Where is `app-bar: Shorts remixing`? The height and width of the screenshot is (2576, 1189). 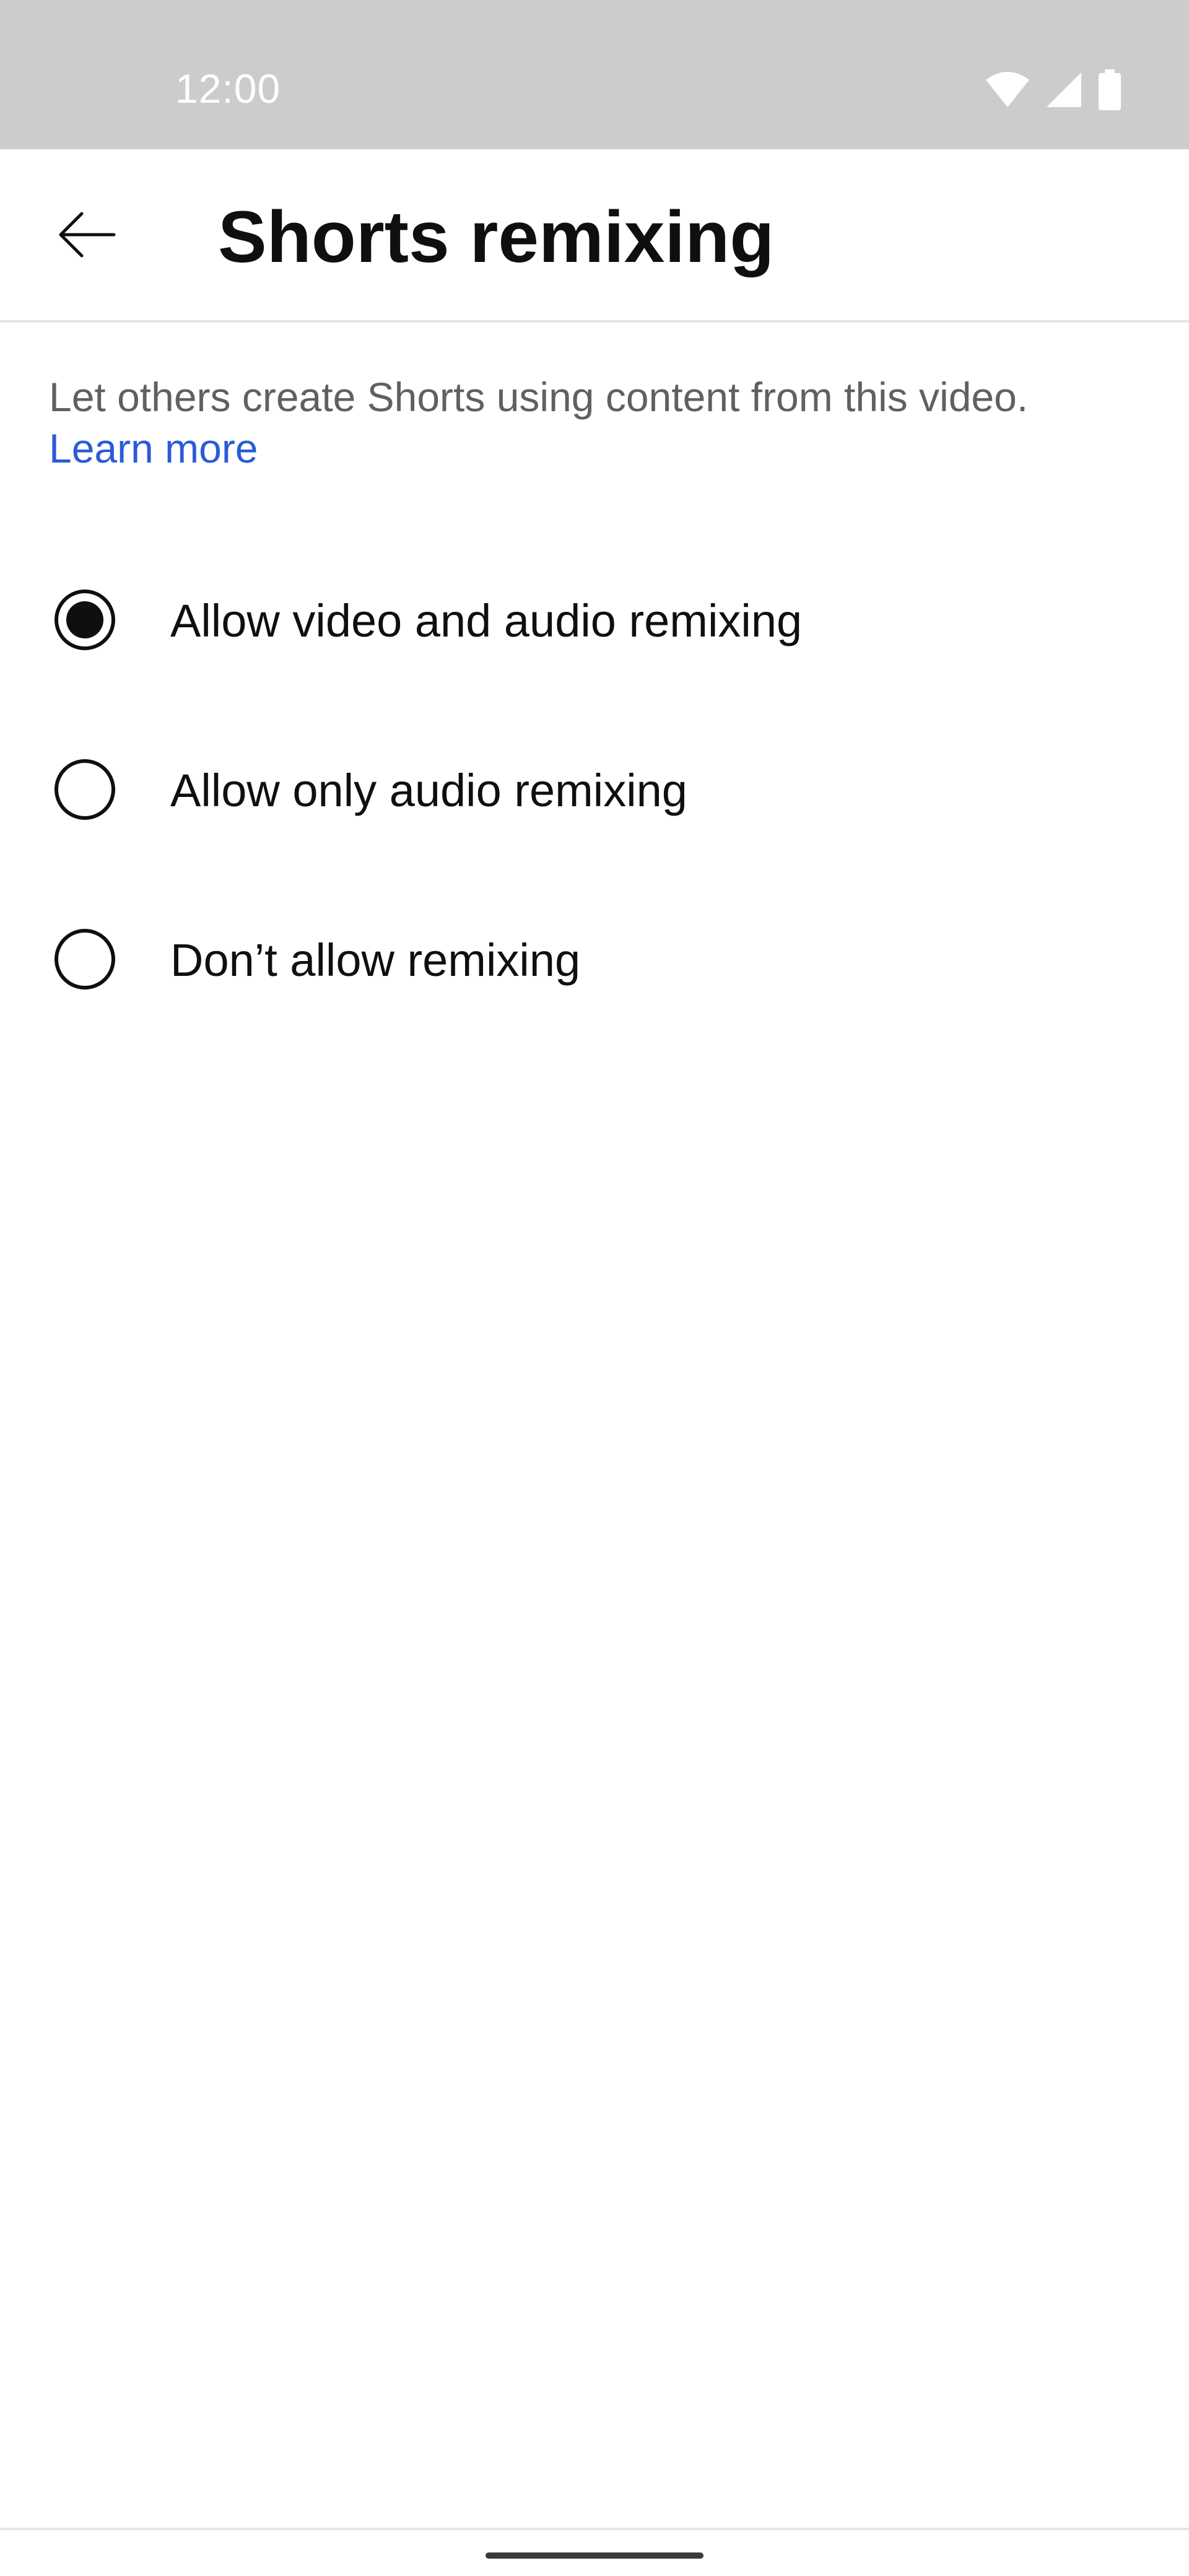
app-bar: Shorts remixing is located at coordinates (594, 236).